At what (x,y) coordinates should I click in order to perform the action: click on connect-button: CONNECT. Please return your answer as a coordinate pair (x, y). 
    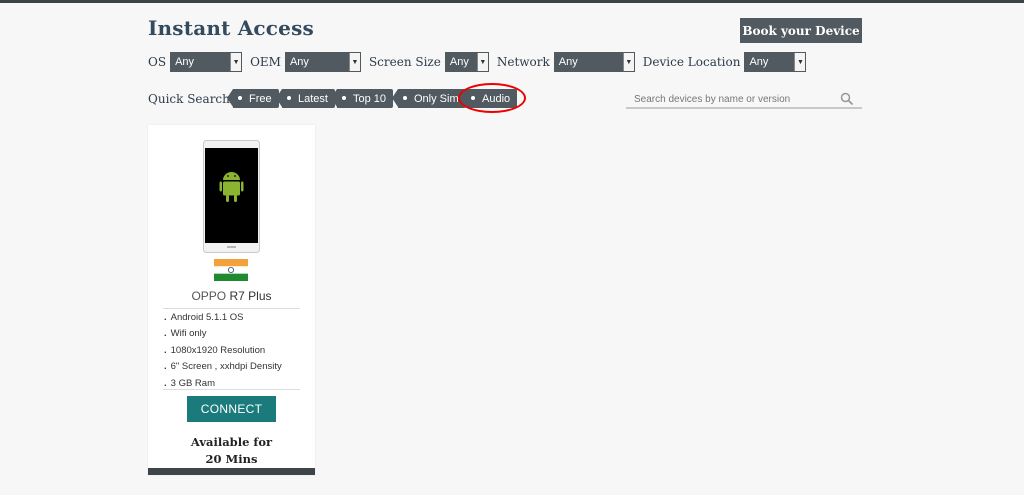
    Looking at the image, I should click on (231, 409).